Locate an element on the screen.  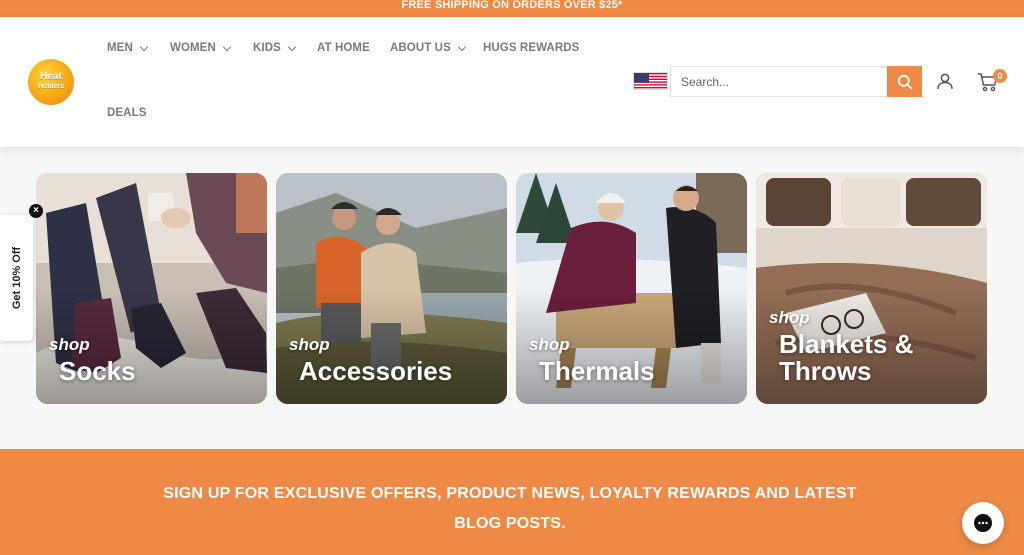
chat-bubble-icon is located at coordinates (983, 523).